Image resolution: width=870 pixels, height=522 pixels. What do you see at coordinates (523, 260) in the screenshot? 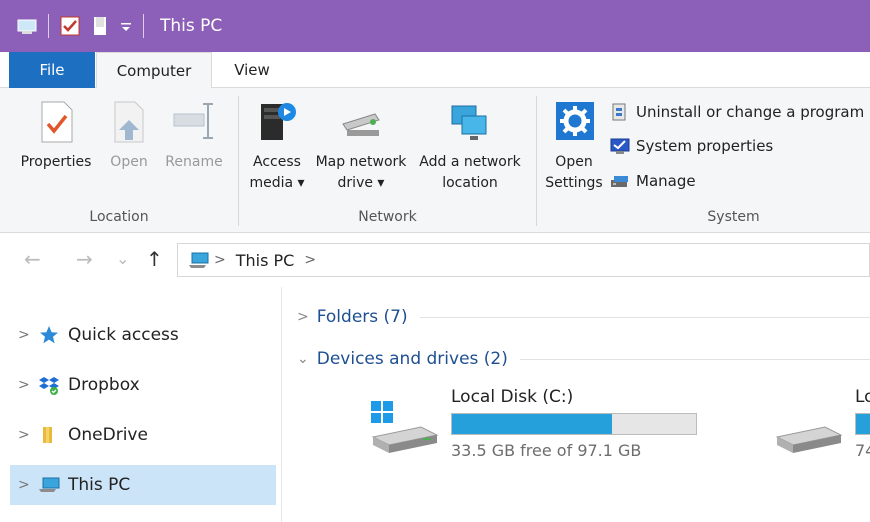
I see `address-bar: > This PC >` at bounding box center [523, 260].